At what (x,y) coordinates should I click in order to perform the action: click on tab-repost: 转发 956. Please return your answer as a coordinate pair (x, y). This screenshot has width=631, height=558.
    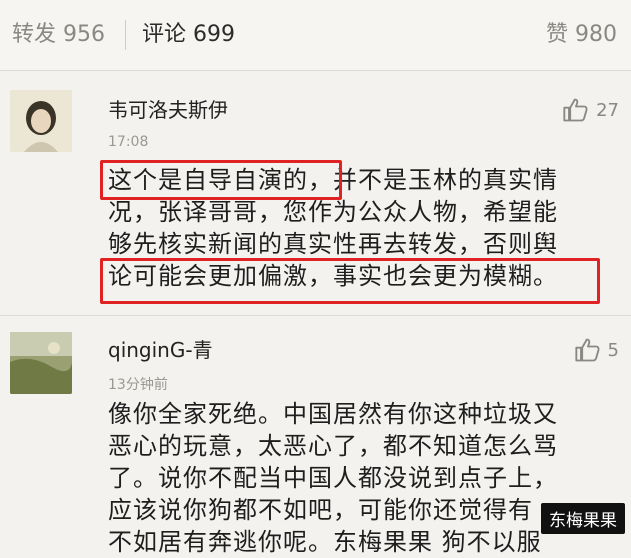
    Looking at the image, I should click on (58, 32).